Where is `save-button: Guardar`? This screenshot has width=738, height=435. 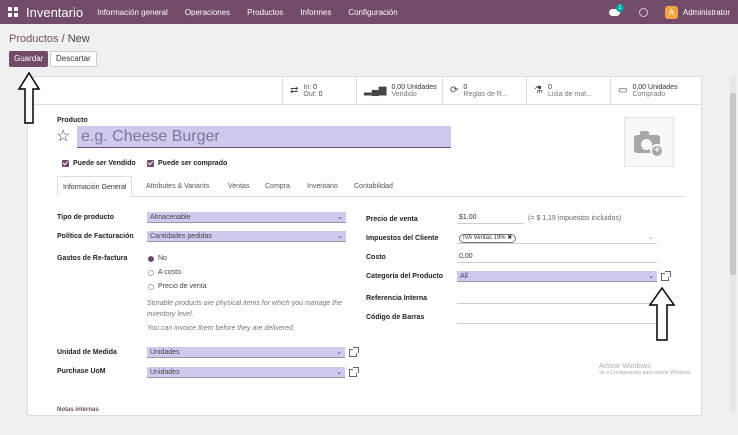
save-button: Guardar is located at coordinates (29, 59).